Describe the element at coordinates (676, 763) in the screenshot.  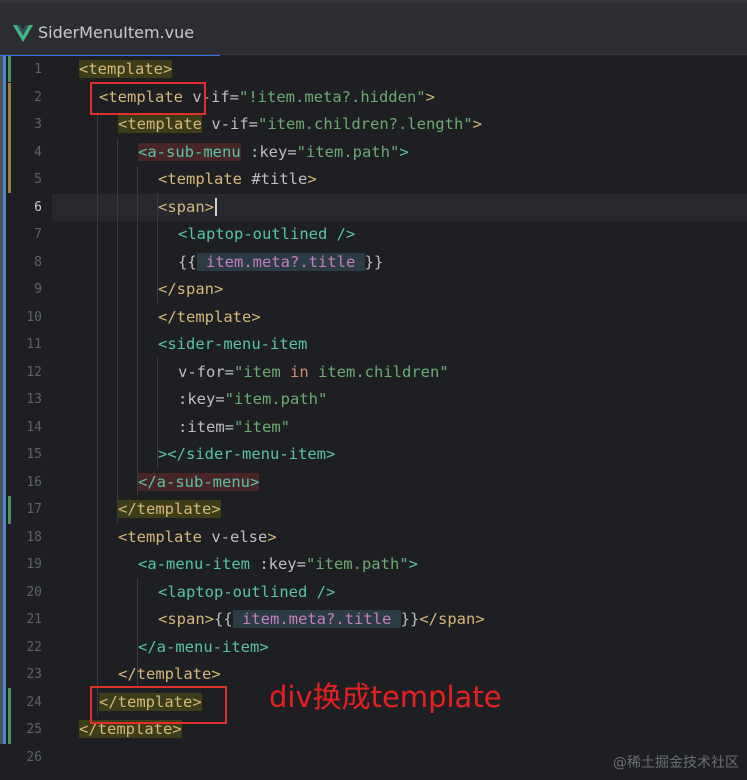
I see `watermark: @稀土掘金技术社区` at that location.